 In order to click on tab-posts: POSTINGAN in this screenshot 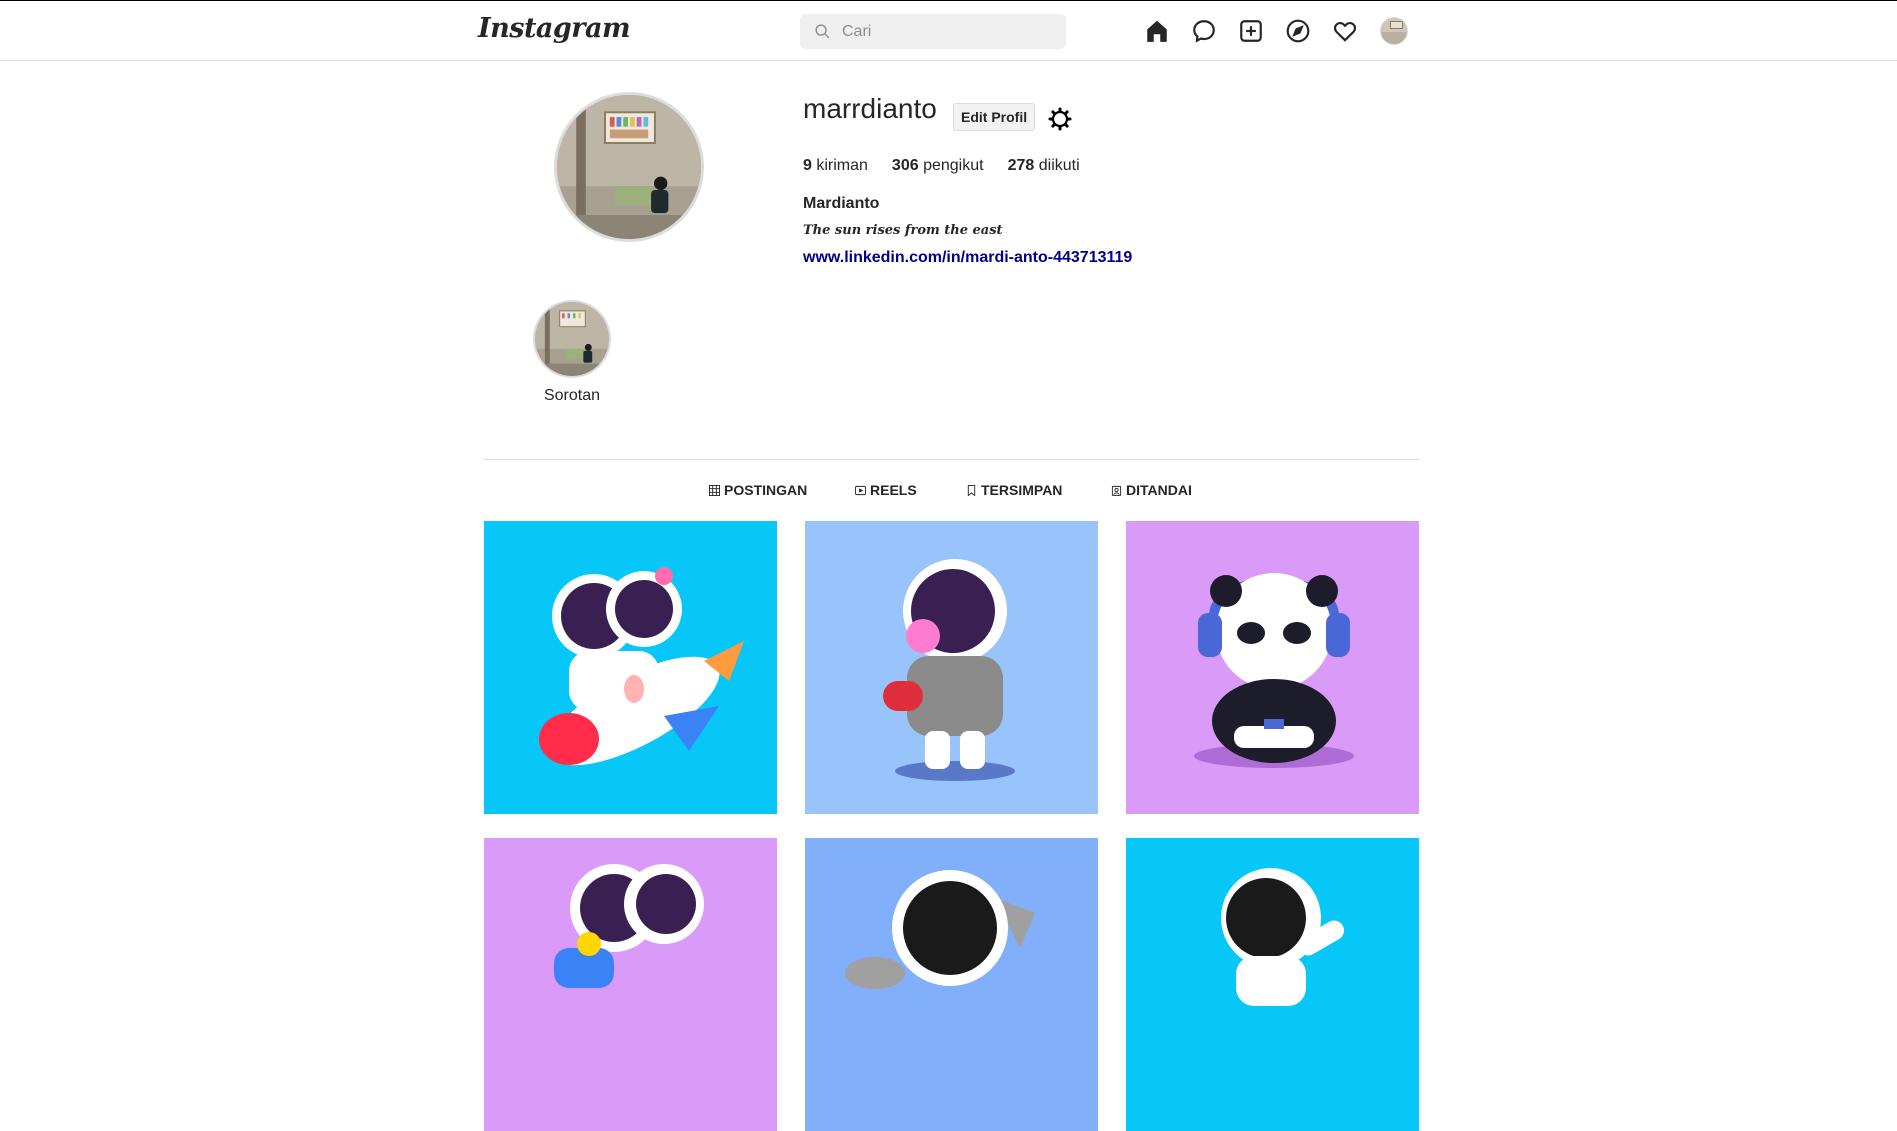, I will do `click(758, 490)`.